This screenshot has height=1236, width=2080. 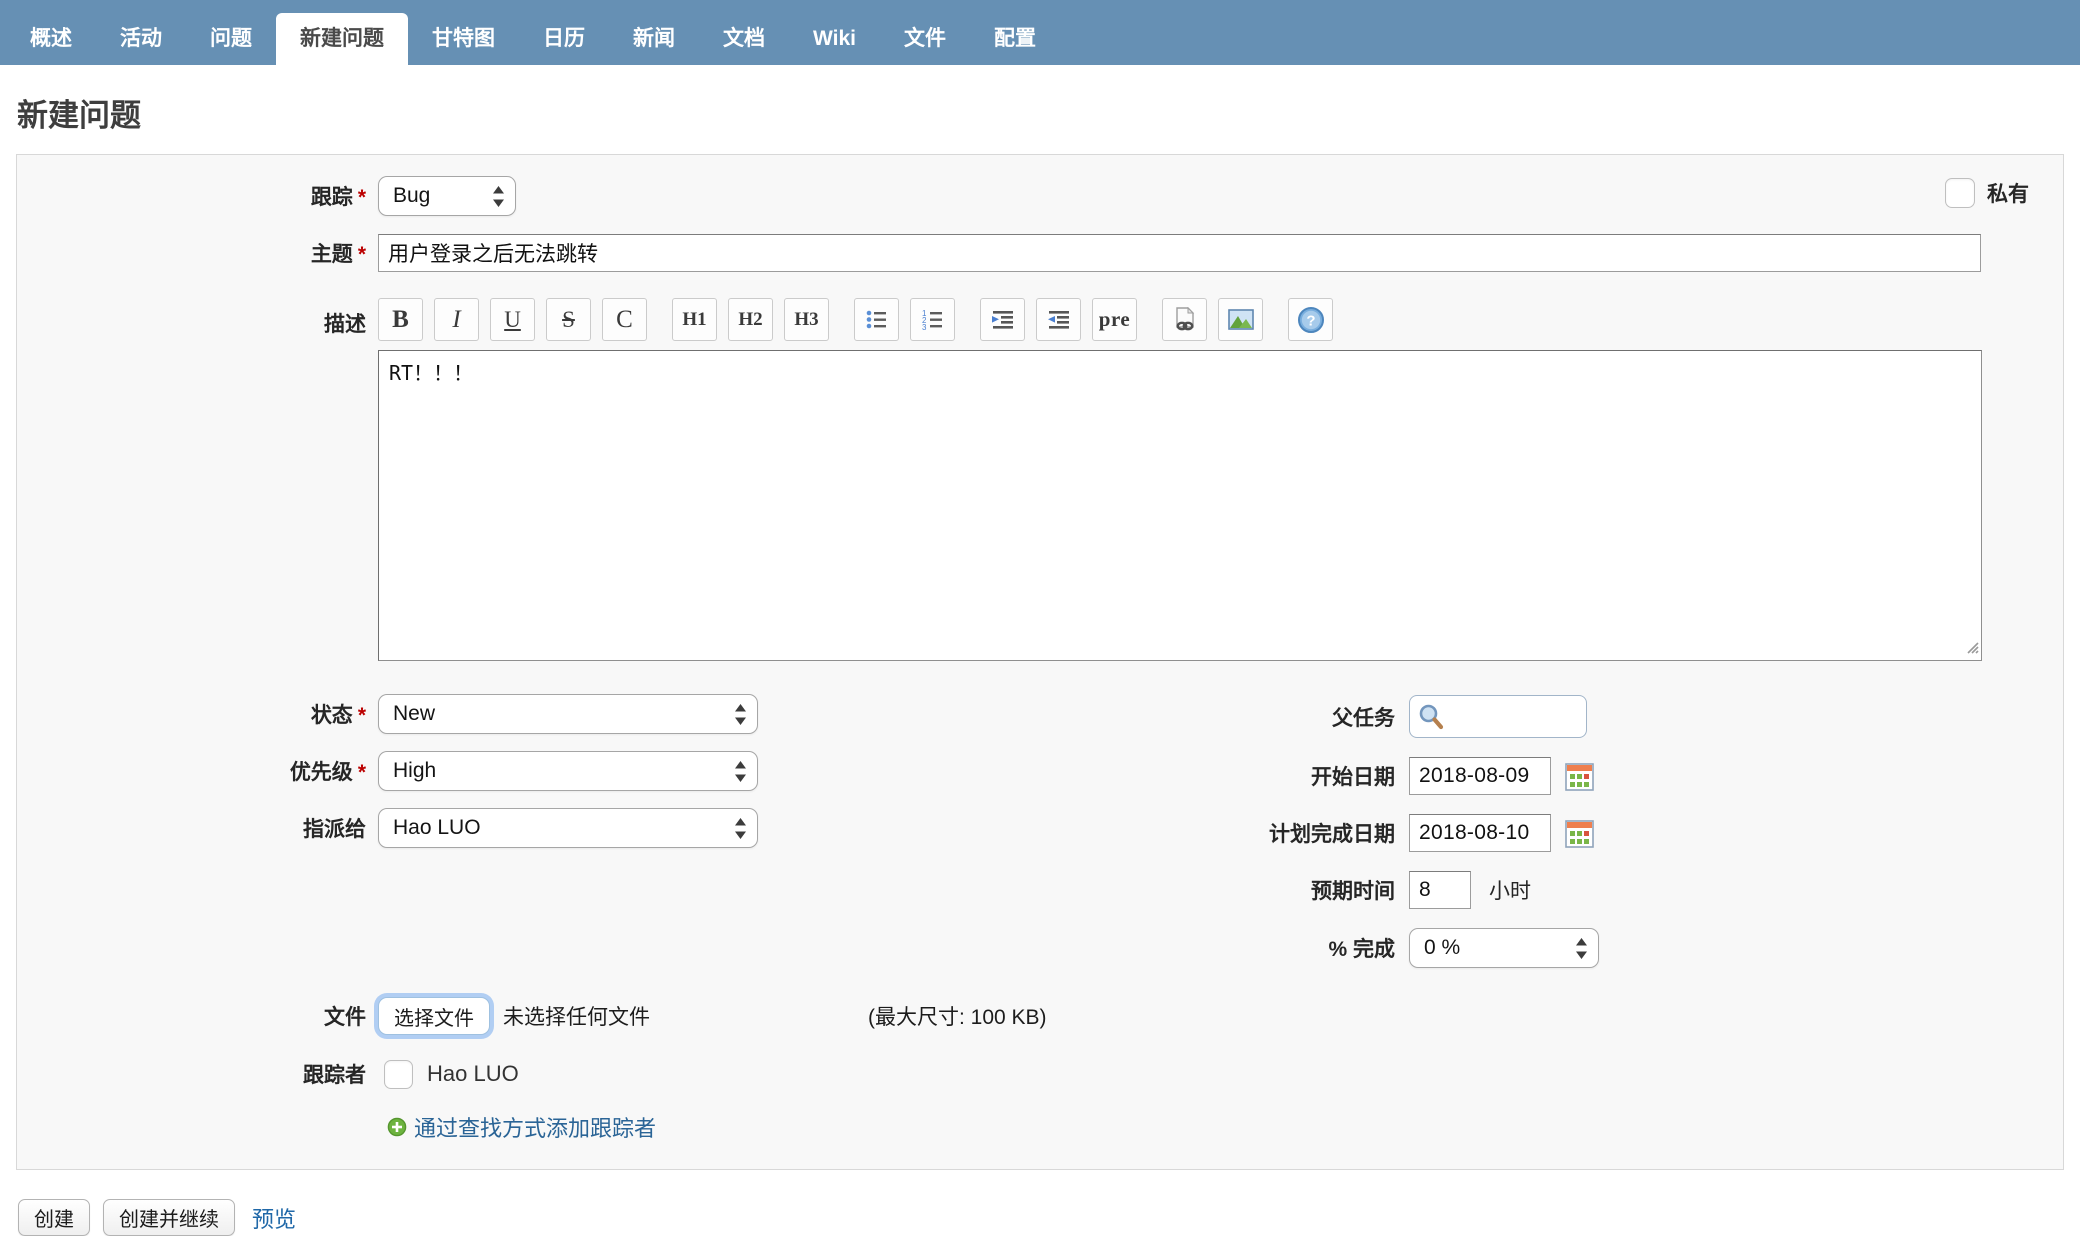 I want to click on heading3-button: H3, so click(x=806, y=319).